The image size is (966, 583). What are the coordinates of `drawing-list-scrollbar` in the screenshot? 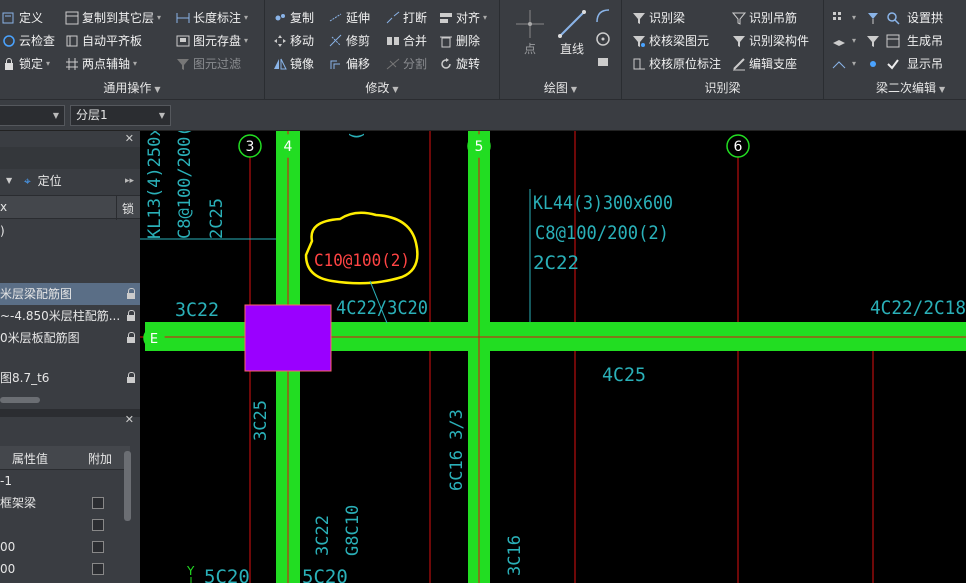 It's located at (20, 400).